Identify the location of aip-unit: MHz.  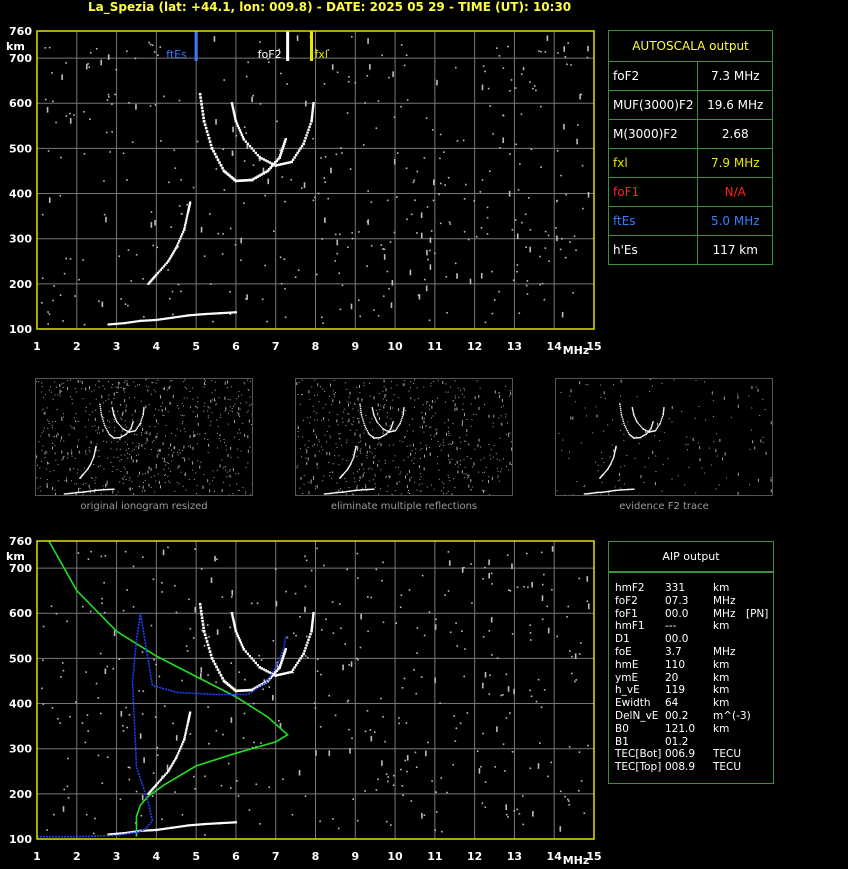
(724, 652).